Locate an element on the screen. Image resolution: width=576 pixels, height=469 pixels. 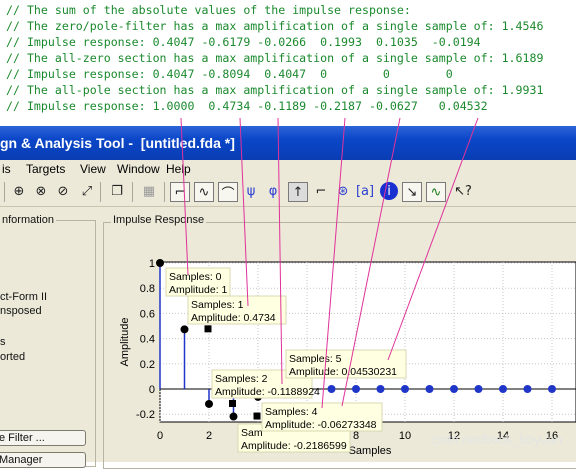
datatip-amplitude: Amplitude: 0.04530231 is located at coordinates (343, 372).